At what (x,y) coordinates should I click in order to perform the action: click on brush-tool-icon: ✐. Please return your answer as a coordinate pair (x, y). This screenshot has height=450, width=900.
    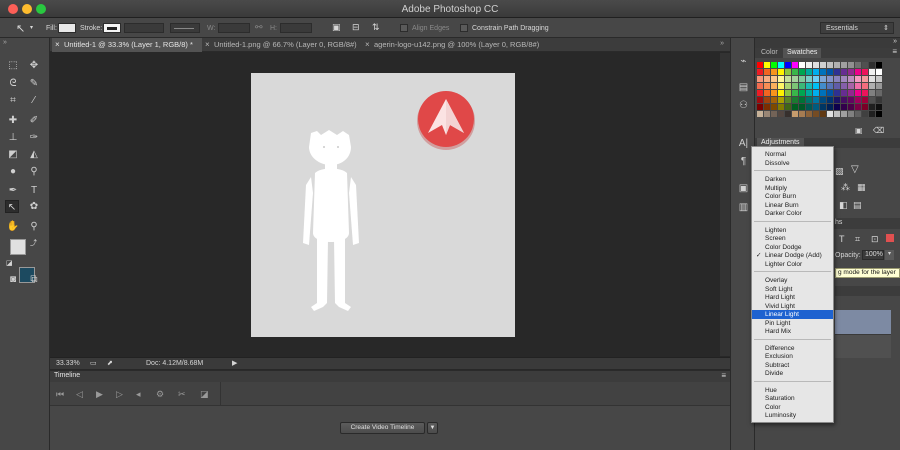
    Looking at the image, I should click on (34, 120).